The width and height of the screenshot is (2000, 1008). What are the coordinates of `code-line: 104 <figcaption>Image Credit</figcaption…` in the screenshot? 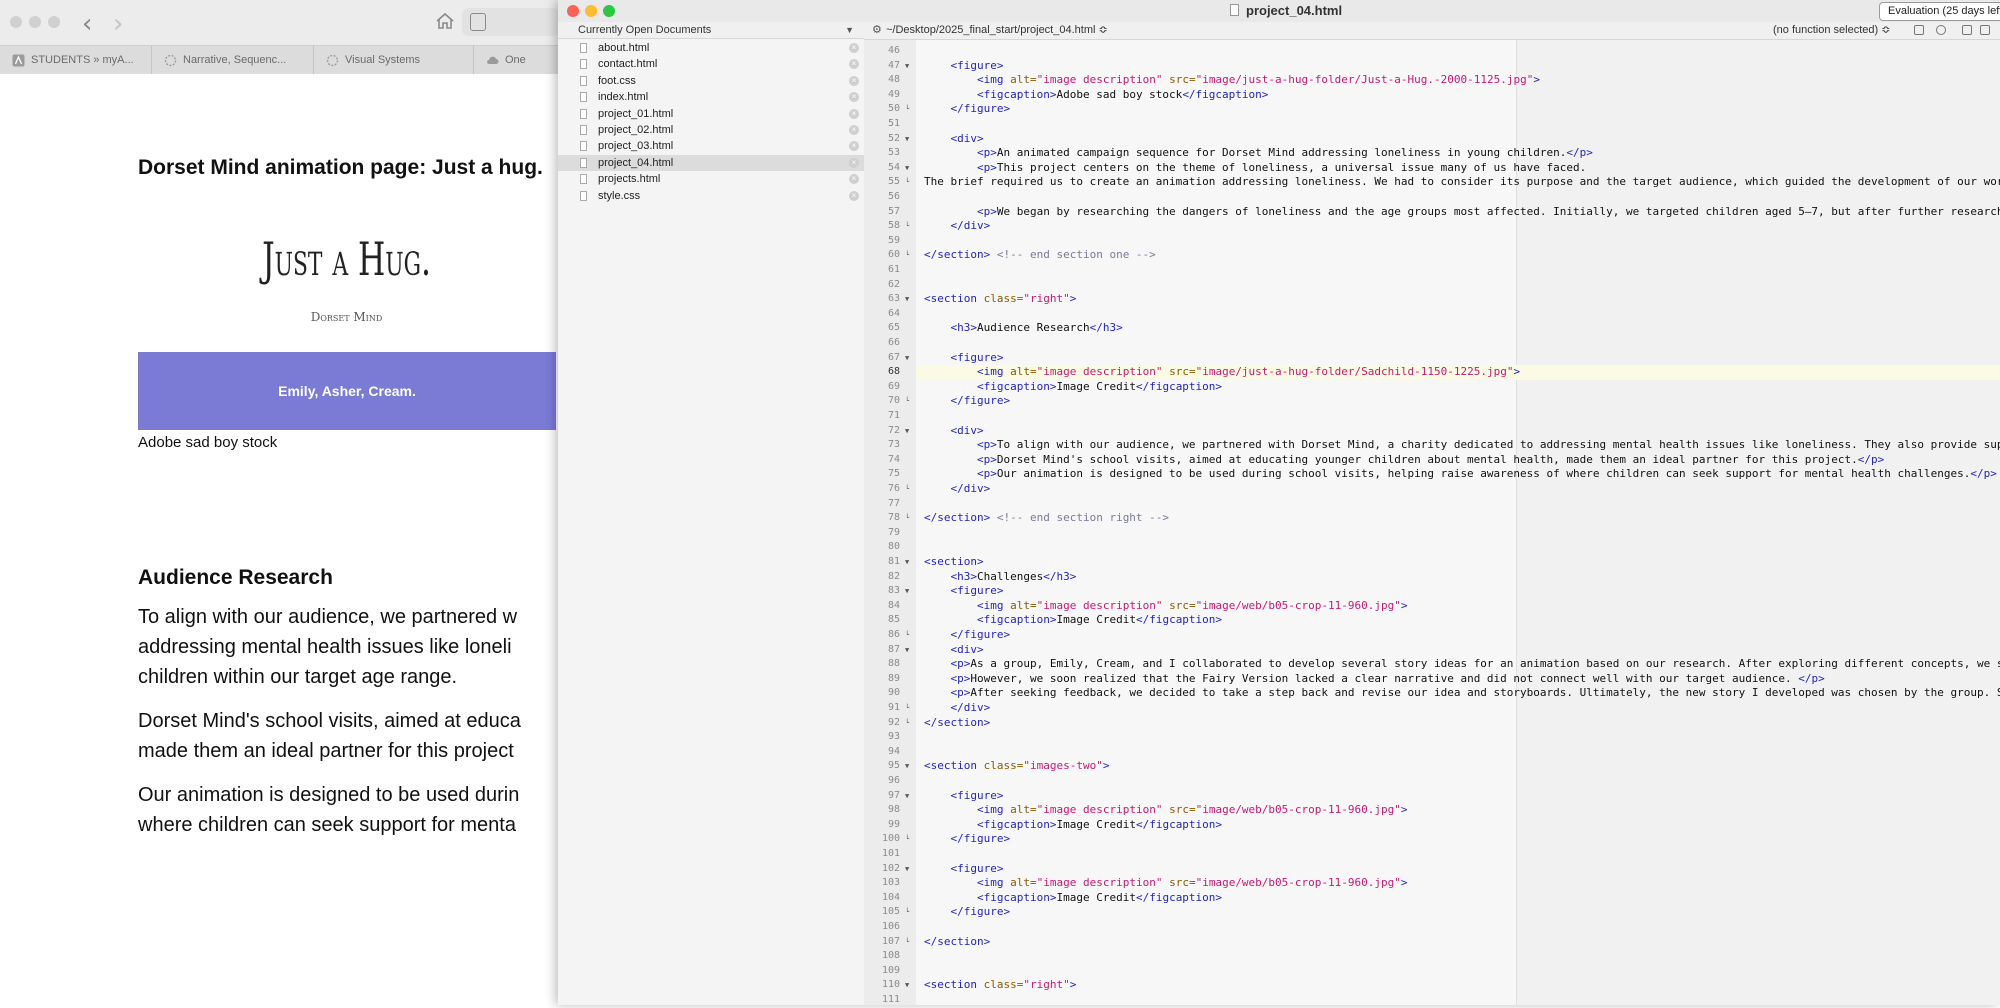 It's located at (1432, 898).